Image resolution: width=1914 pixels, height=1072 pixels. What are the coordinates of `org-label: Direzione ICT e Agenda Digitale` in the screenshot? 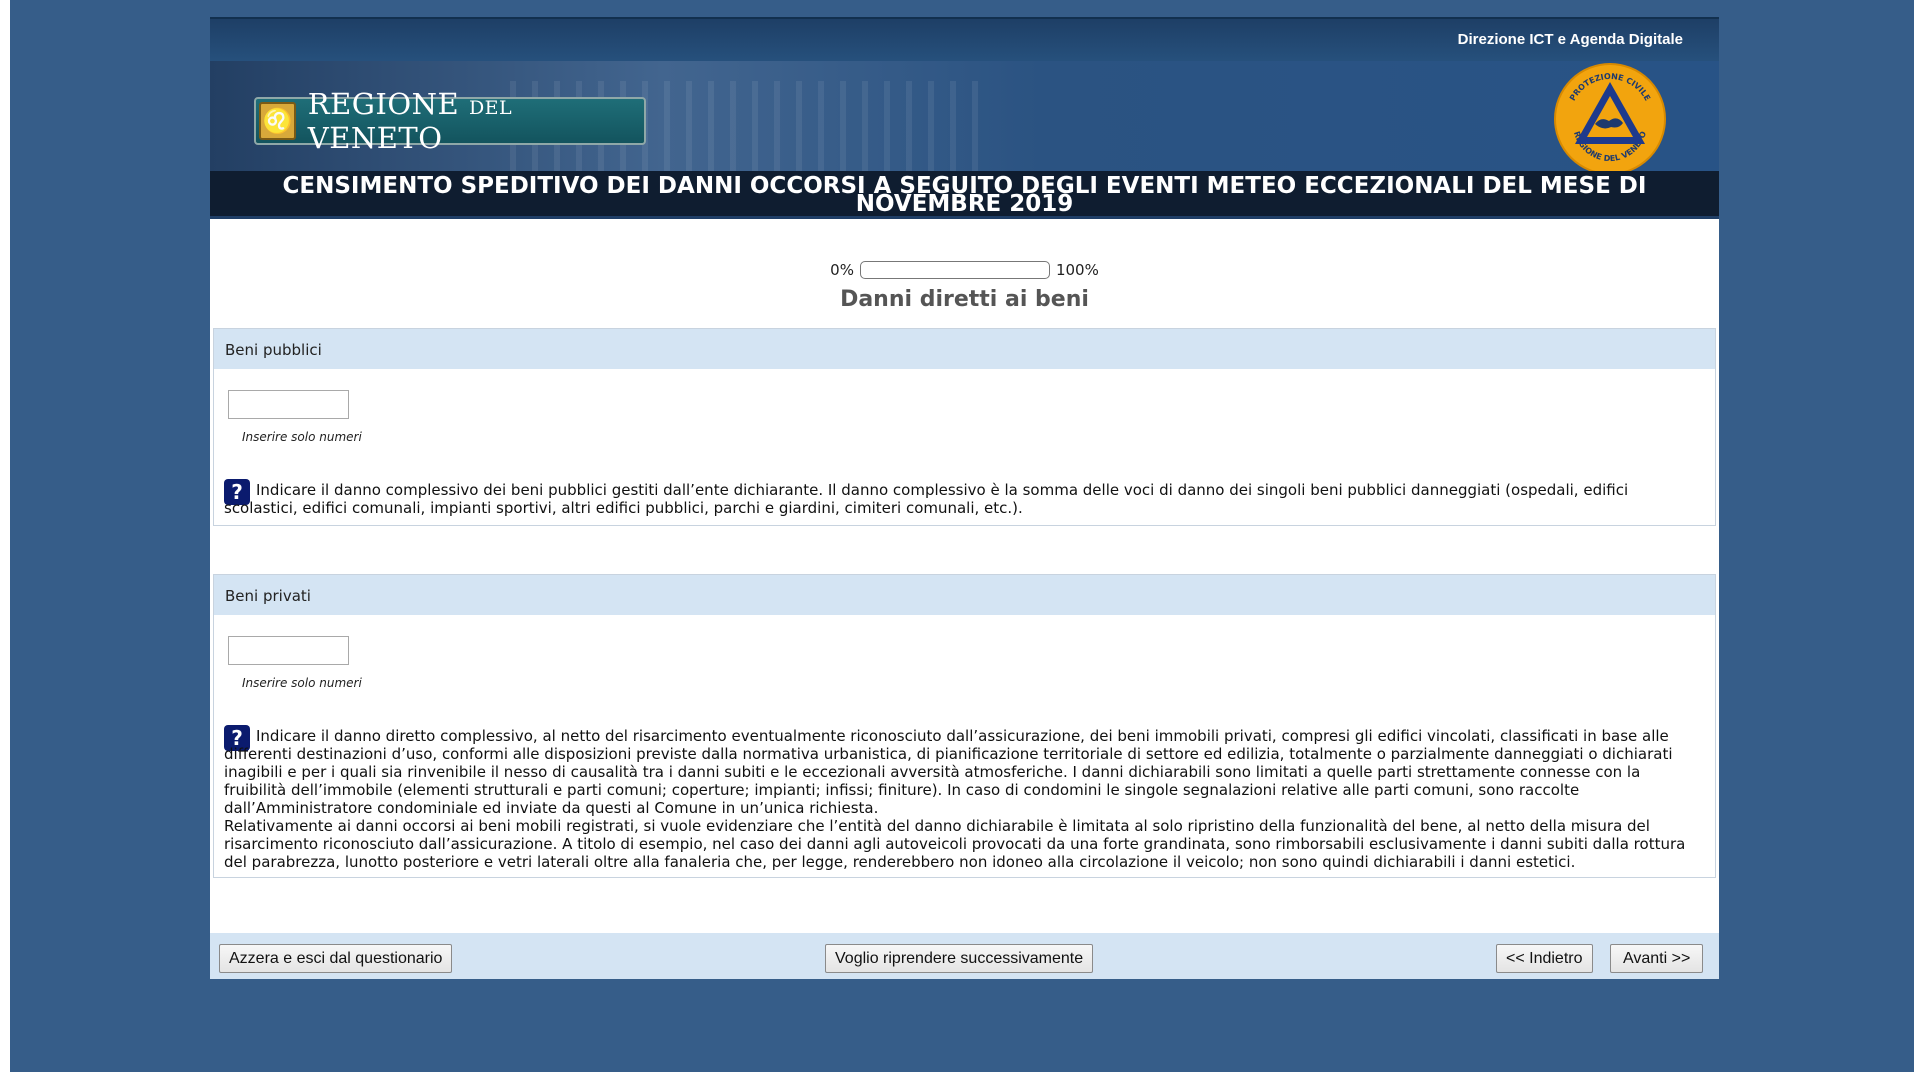 It's located at (1570, 39).